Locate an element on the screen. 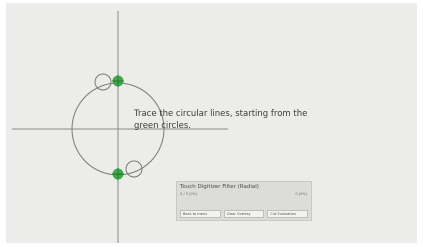 The width and height of the screenshot is (423, 247). direction-hint-circle-top is located at coordinates (103, 82).